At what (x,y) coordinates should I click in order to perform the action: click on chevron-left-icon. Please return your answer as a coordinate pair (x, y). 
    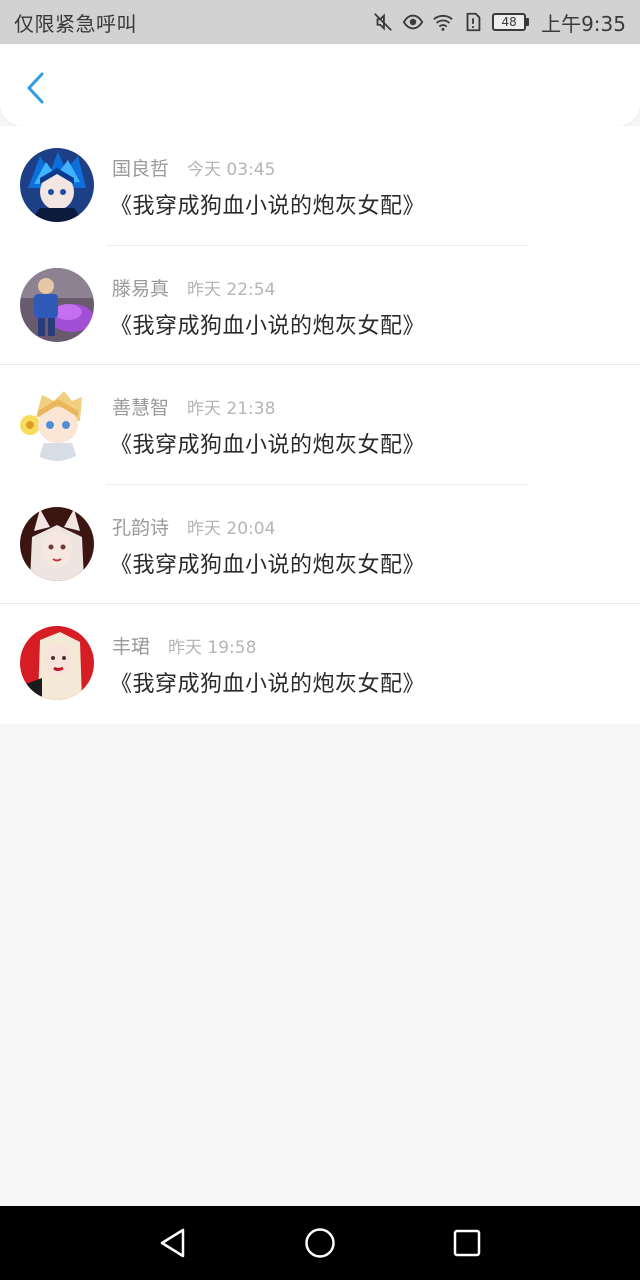
    Looking at the image, I should click on (35, 88).